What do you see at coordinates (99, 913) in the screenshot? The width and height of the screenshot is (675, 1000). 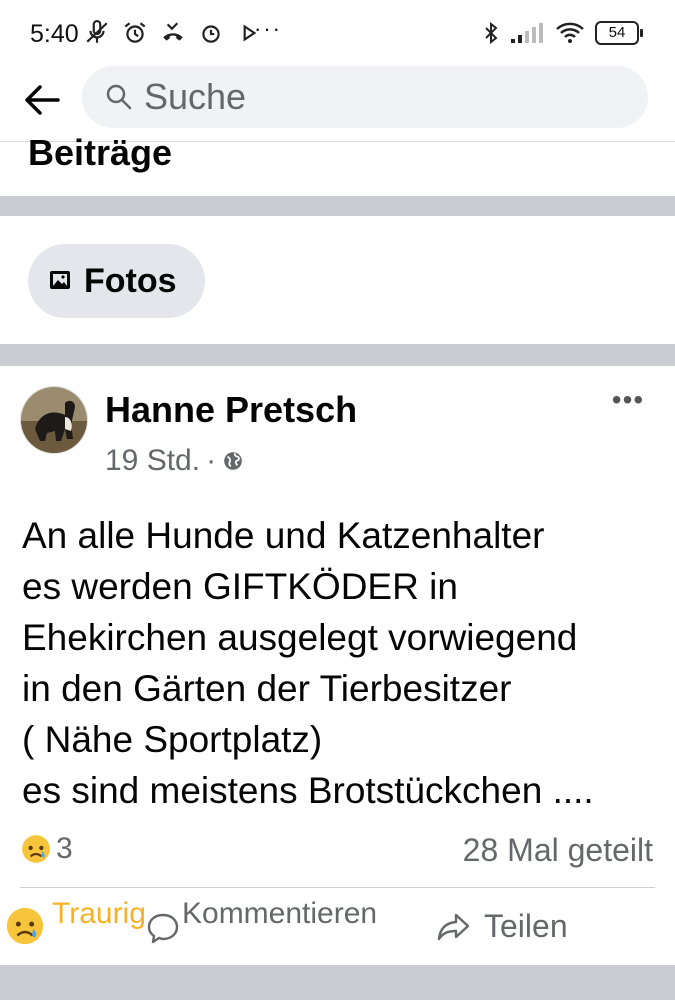 I see `sad-reaction-label: Traurig` at bounding box center [99, 913].